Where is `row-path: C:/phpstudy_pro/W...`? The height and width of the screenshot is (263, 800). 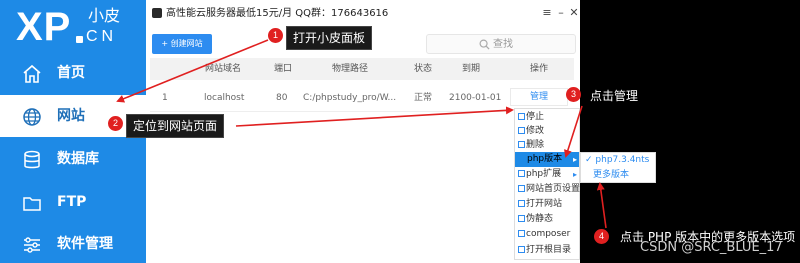 row-path: C:/phpstudy_pro/W... is located at coordinates (350, 98).